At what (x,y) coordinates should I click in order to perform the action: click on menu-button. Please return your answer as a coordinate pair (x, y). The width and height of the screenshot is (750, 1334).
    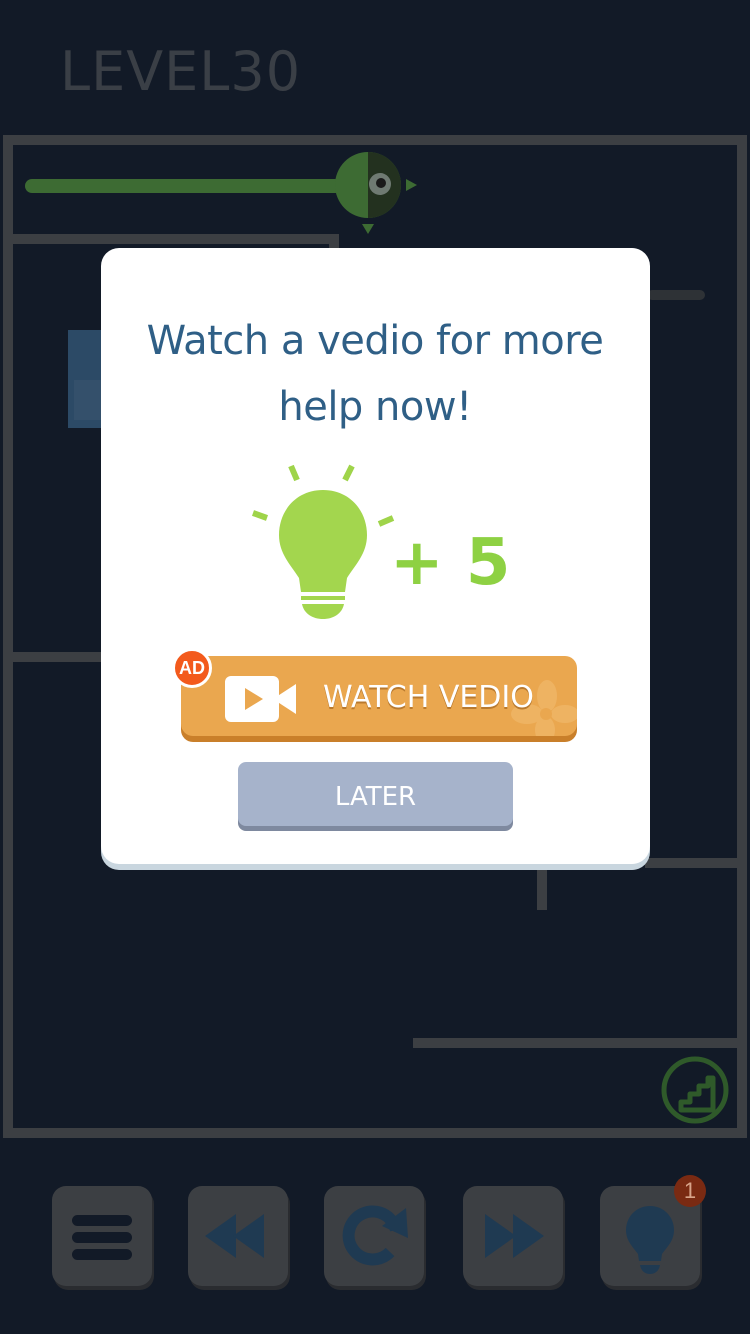
    Looking at the image, I should click on (102, 1236).